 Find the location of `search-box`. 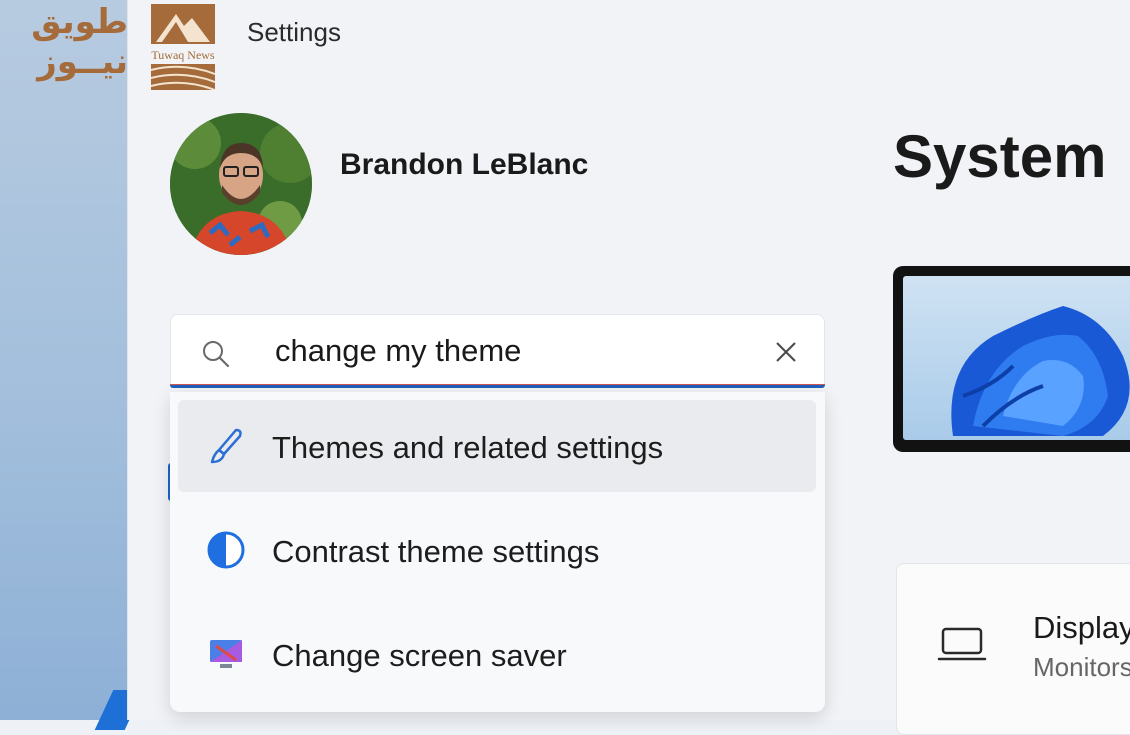

search-box is located at coordinates (497, 351).